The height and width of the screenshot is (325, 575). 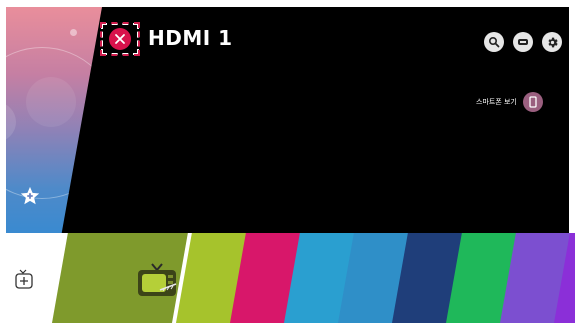 I want to click on close-button, so click(x=120, y=39).